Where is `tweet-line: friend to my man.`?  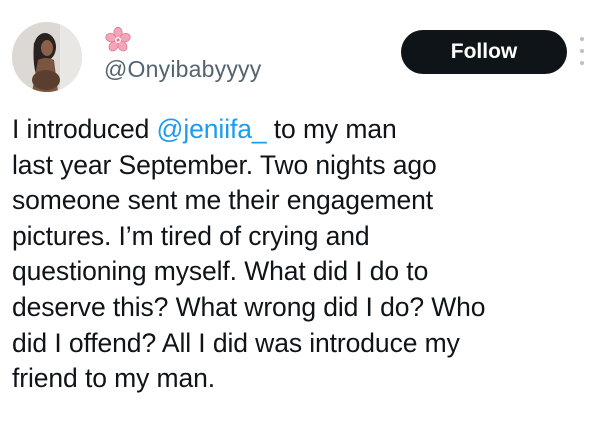
tweet-line: friend to my man. is located at coordinates (114, 378).